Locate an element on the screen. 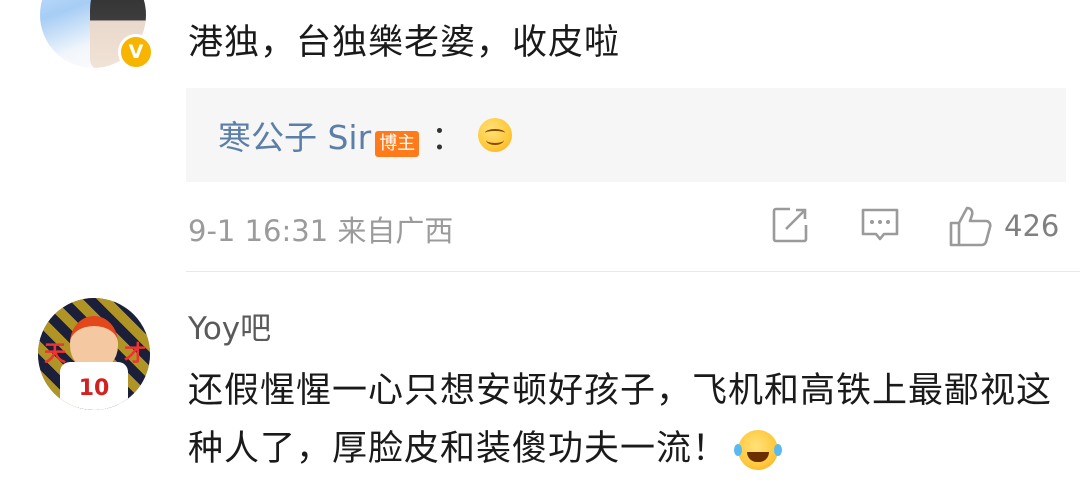 The width and height of the screenshot is (1080, 485). verified-badge-icon: V is located at coordinates (136, 52).